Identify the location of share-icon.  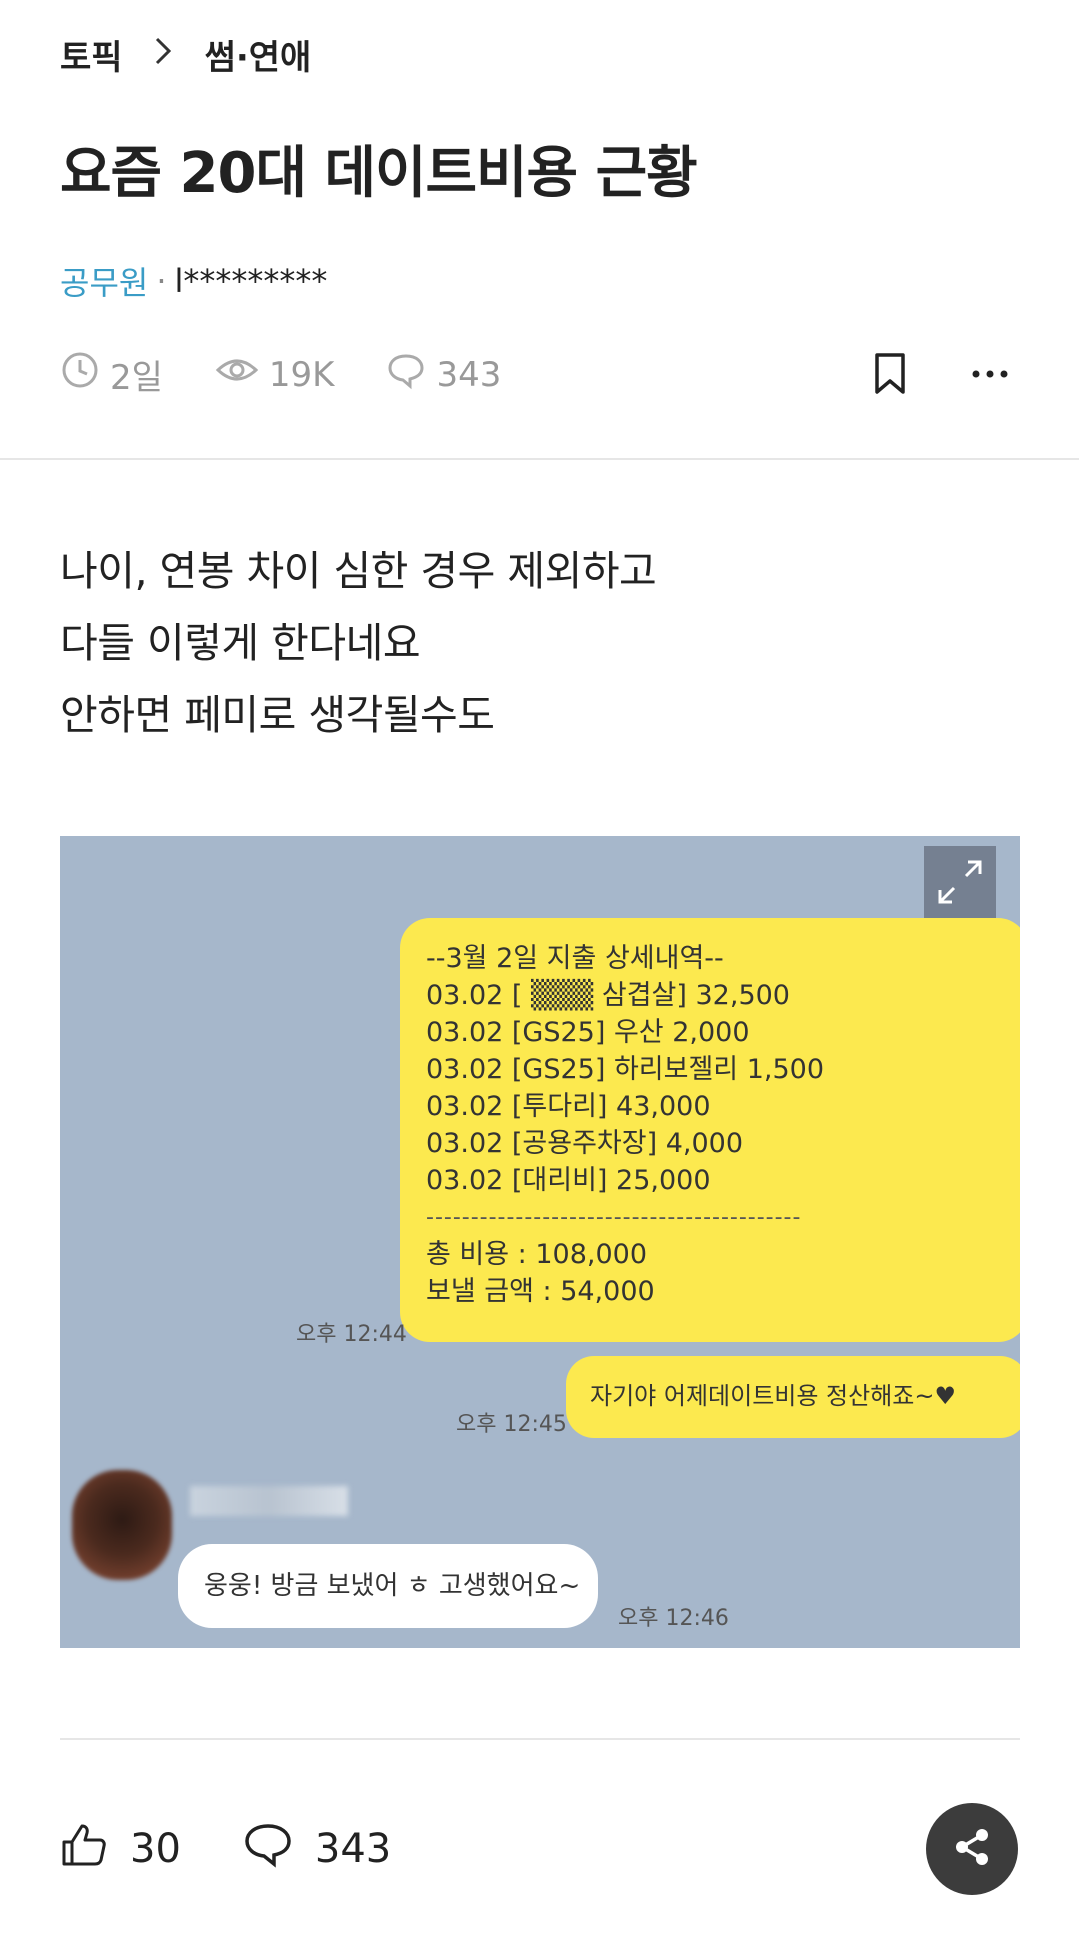
(972, 1849).